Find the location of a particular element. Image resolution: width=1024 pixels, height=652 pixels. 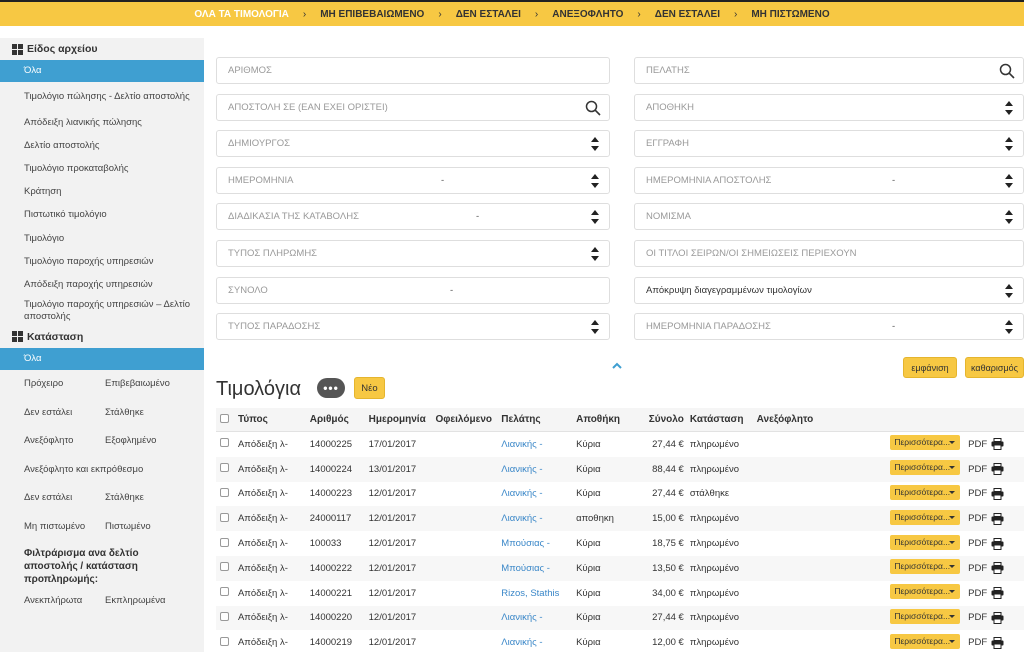

total-range-input: ΣΥΝΟΛΟ - is located at coordinates (413, 290).